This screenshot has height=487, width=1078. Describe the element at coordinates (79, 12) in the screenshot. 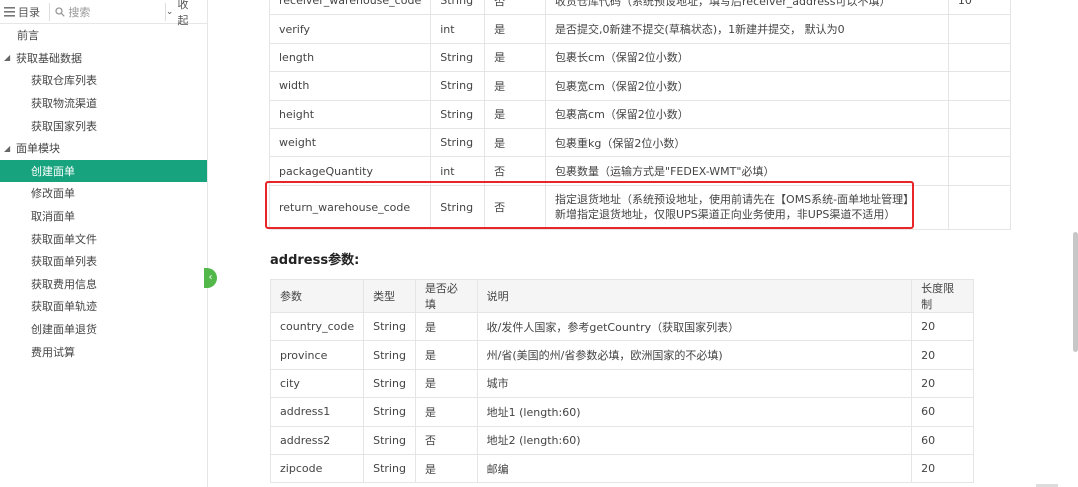

I see `search-placeholder: 搜索` at that location.